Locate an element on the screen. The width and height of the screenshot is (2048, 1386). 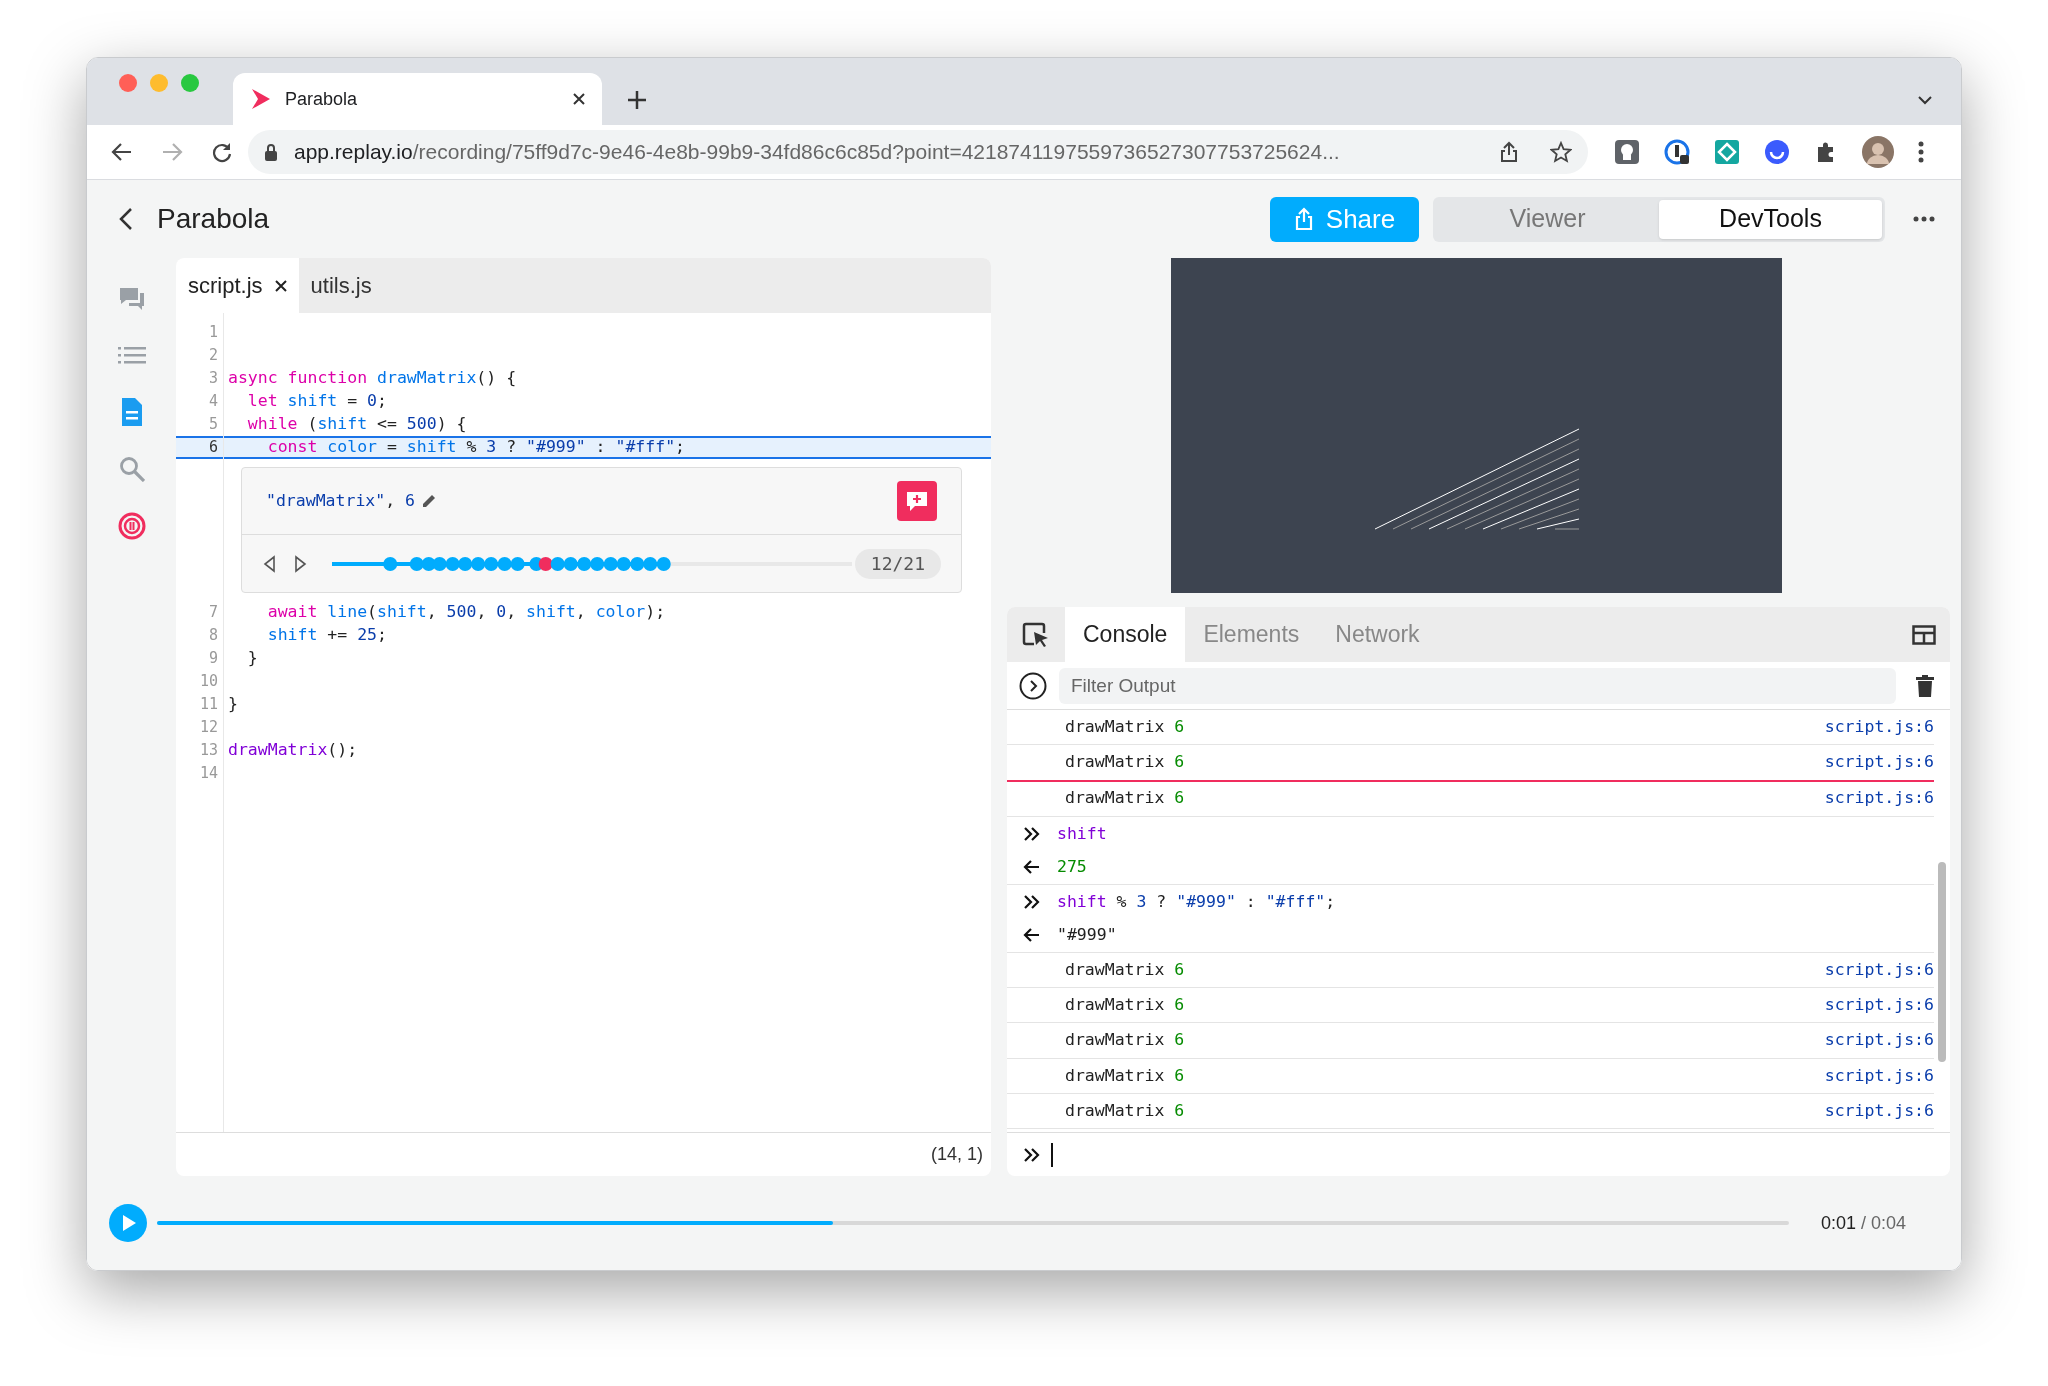
timeline-track is located at coordinates (973, 1223).